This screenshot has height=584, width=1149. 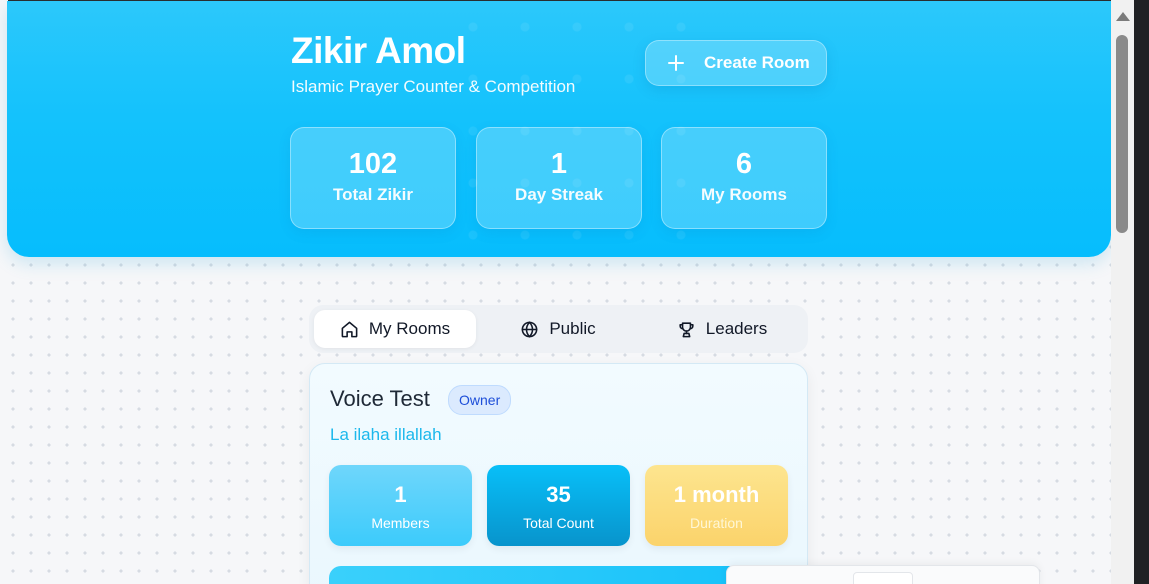 What do you see at coordinates (744, 164) in the screenshot?
I see `stat-value: 6` at bounding box center [744, 164].